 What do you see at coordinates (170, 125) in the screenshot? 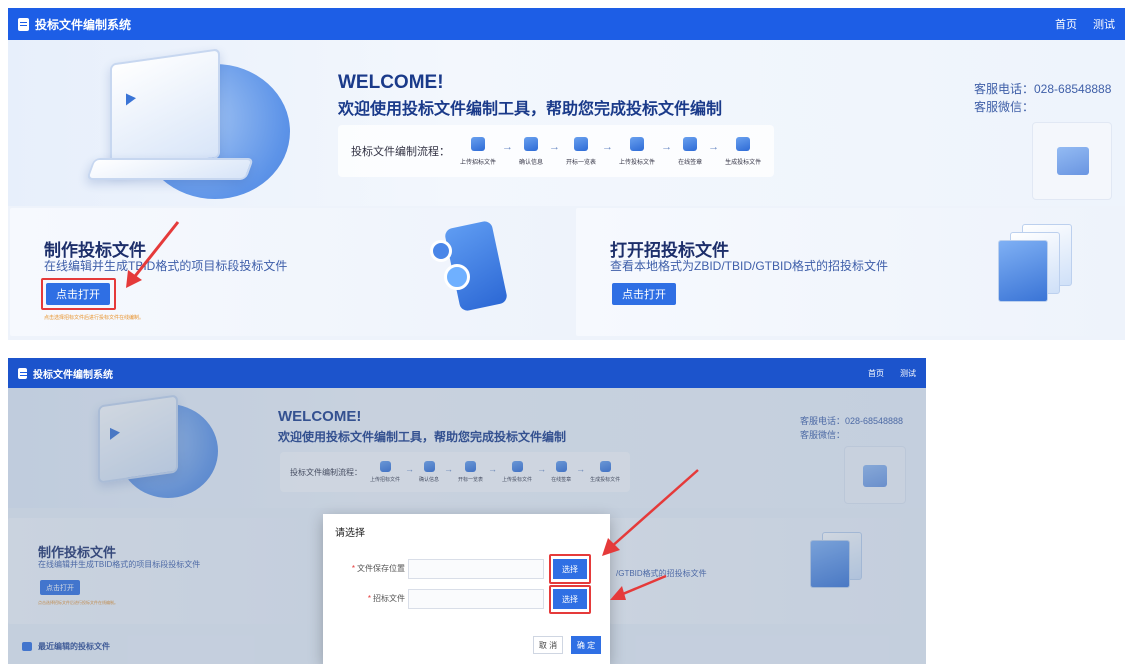
I see `computer-illustration` at bounding box center [170, 125].